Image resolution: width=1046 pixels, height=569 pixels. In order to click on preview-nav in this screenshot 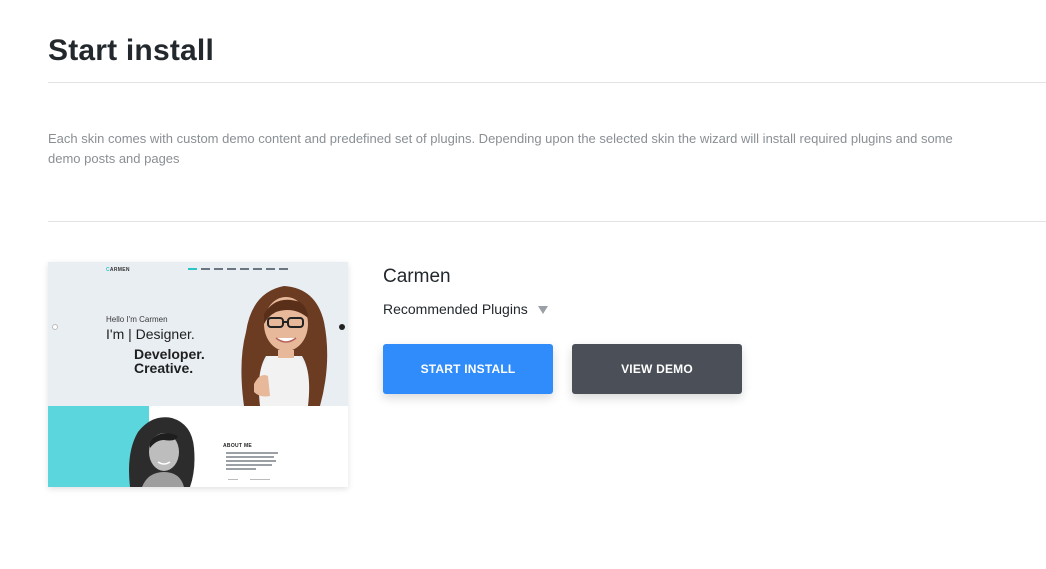, I will do `click(238, 269)`.